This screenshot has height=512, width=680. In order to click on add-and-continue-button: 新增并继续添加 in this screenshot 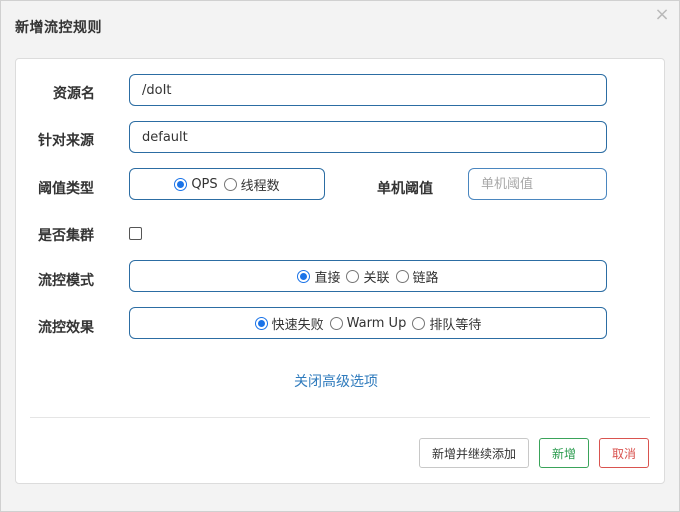, I will do `click(474, 453)`.